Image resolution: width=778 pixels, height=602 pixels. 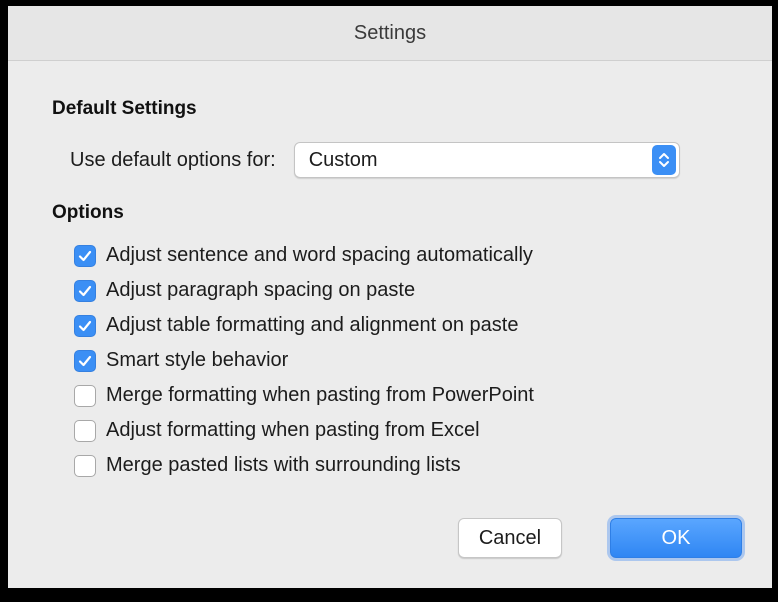 What do you see at coordinates (486, 160) in the screenshot?
I see `default-options-select: Custom` at bounding box center [486, 160].